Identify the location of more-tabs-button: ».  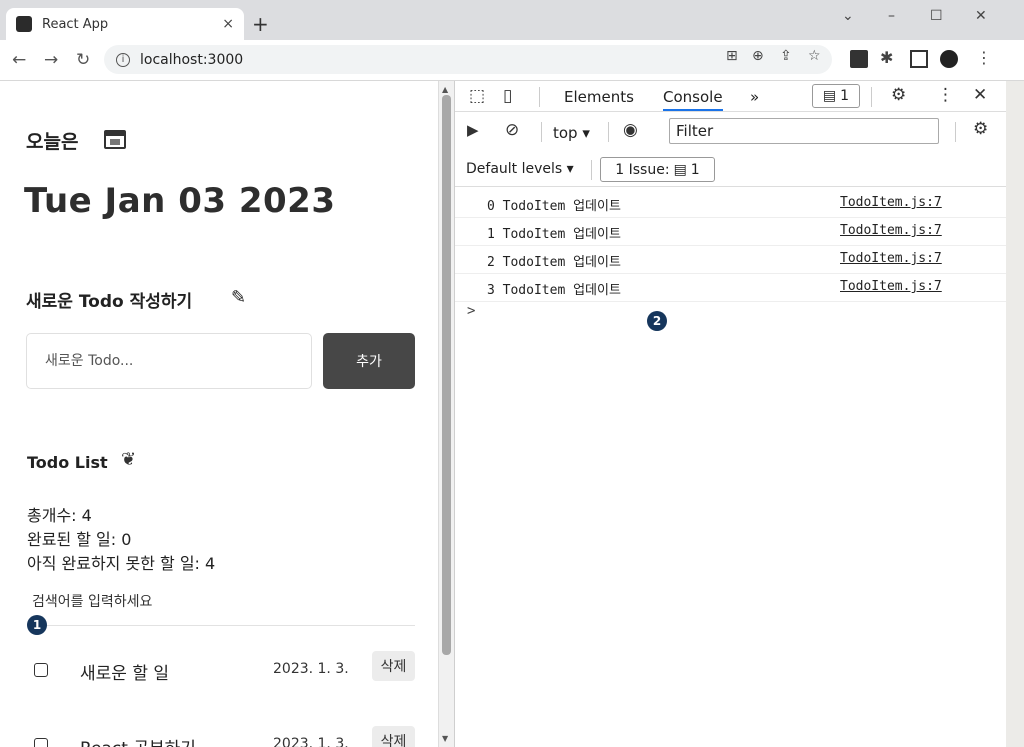
(754, 97).